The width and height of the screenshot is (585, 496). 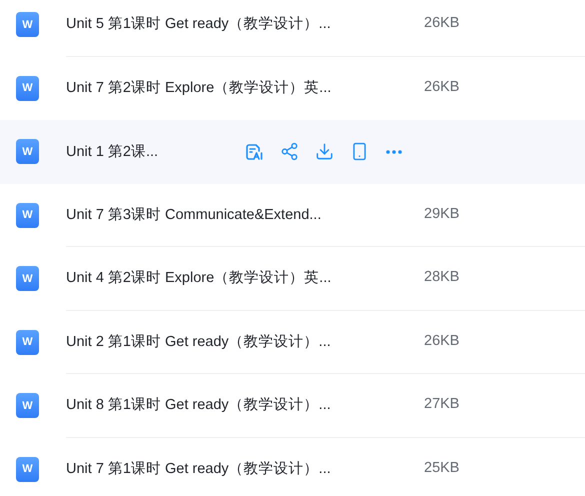 I want to click on file-size: 29KB, so click(x=442, y=214).